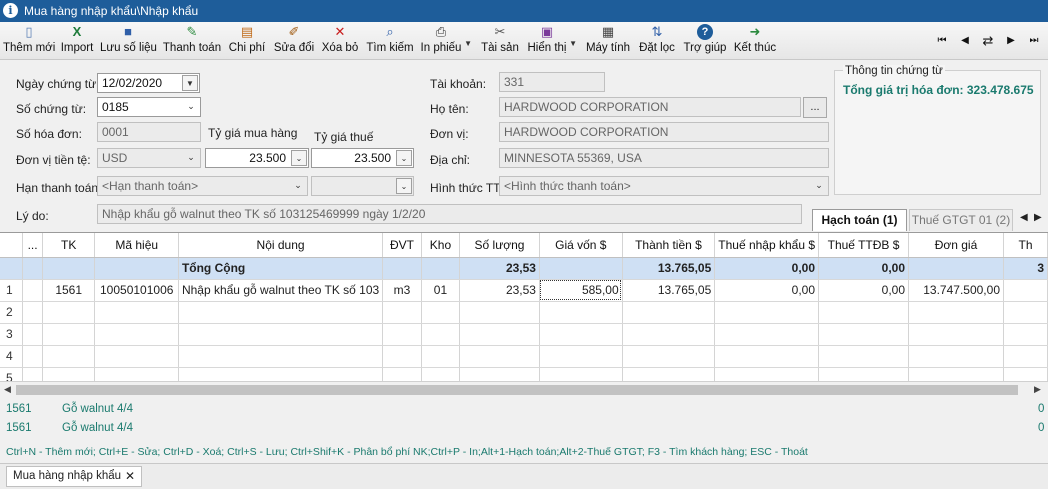 The width and height of the screenshot is (1048, 489). I want to click on horizontal-scrollbar: ◀ ▶, so click(524, 389).